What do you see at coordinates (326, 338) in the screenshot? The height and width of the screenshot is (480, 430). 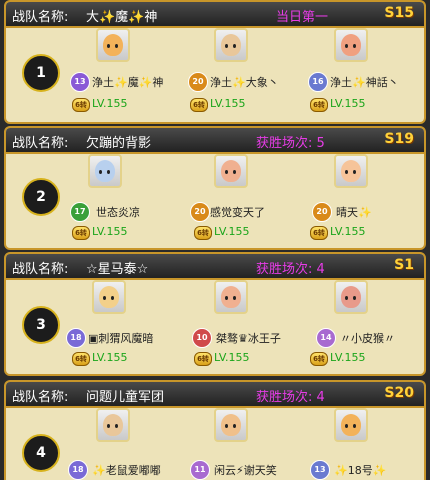 I see `rank-badge-icon: 14` at bounding box center [326, 338].